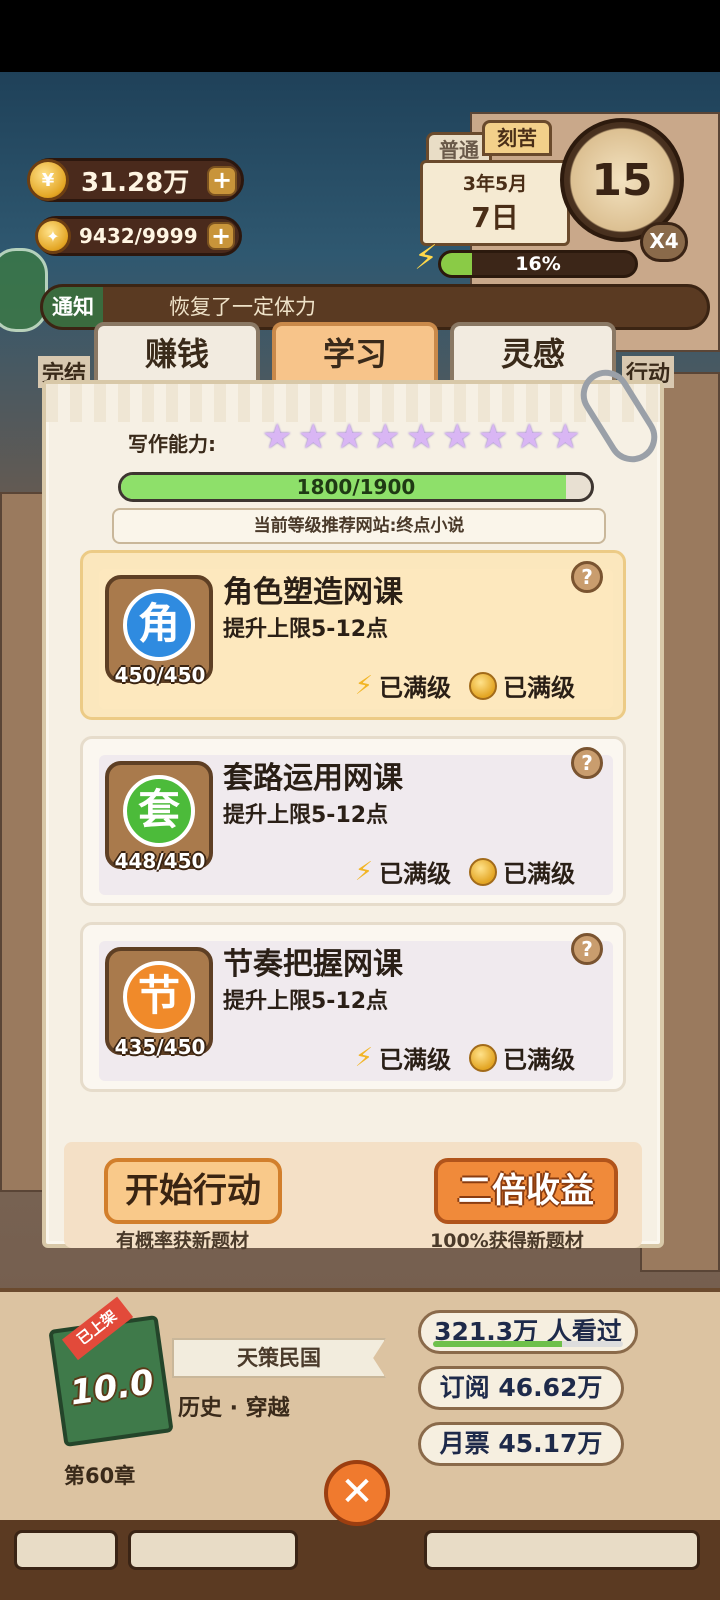 This screenshot has height=1600, width=720. What do you see at coordinates (528, 1332) in the screenshot?
I see `views-stat: 321.3万 人看过` at bounding box center [528, 1332].